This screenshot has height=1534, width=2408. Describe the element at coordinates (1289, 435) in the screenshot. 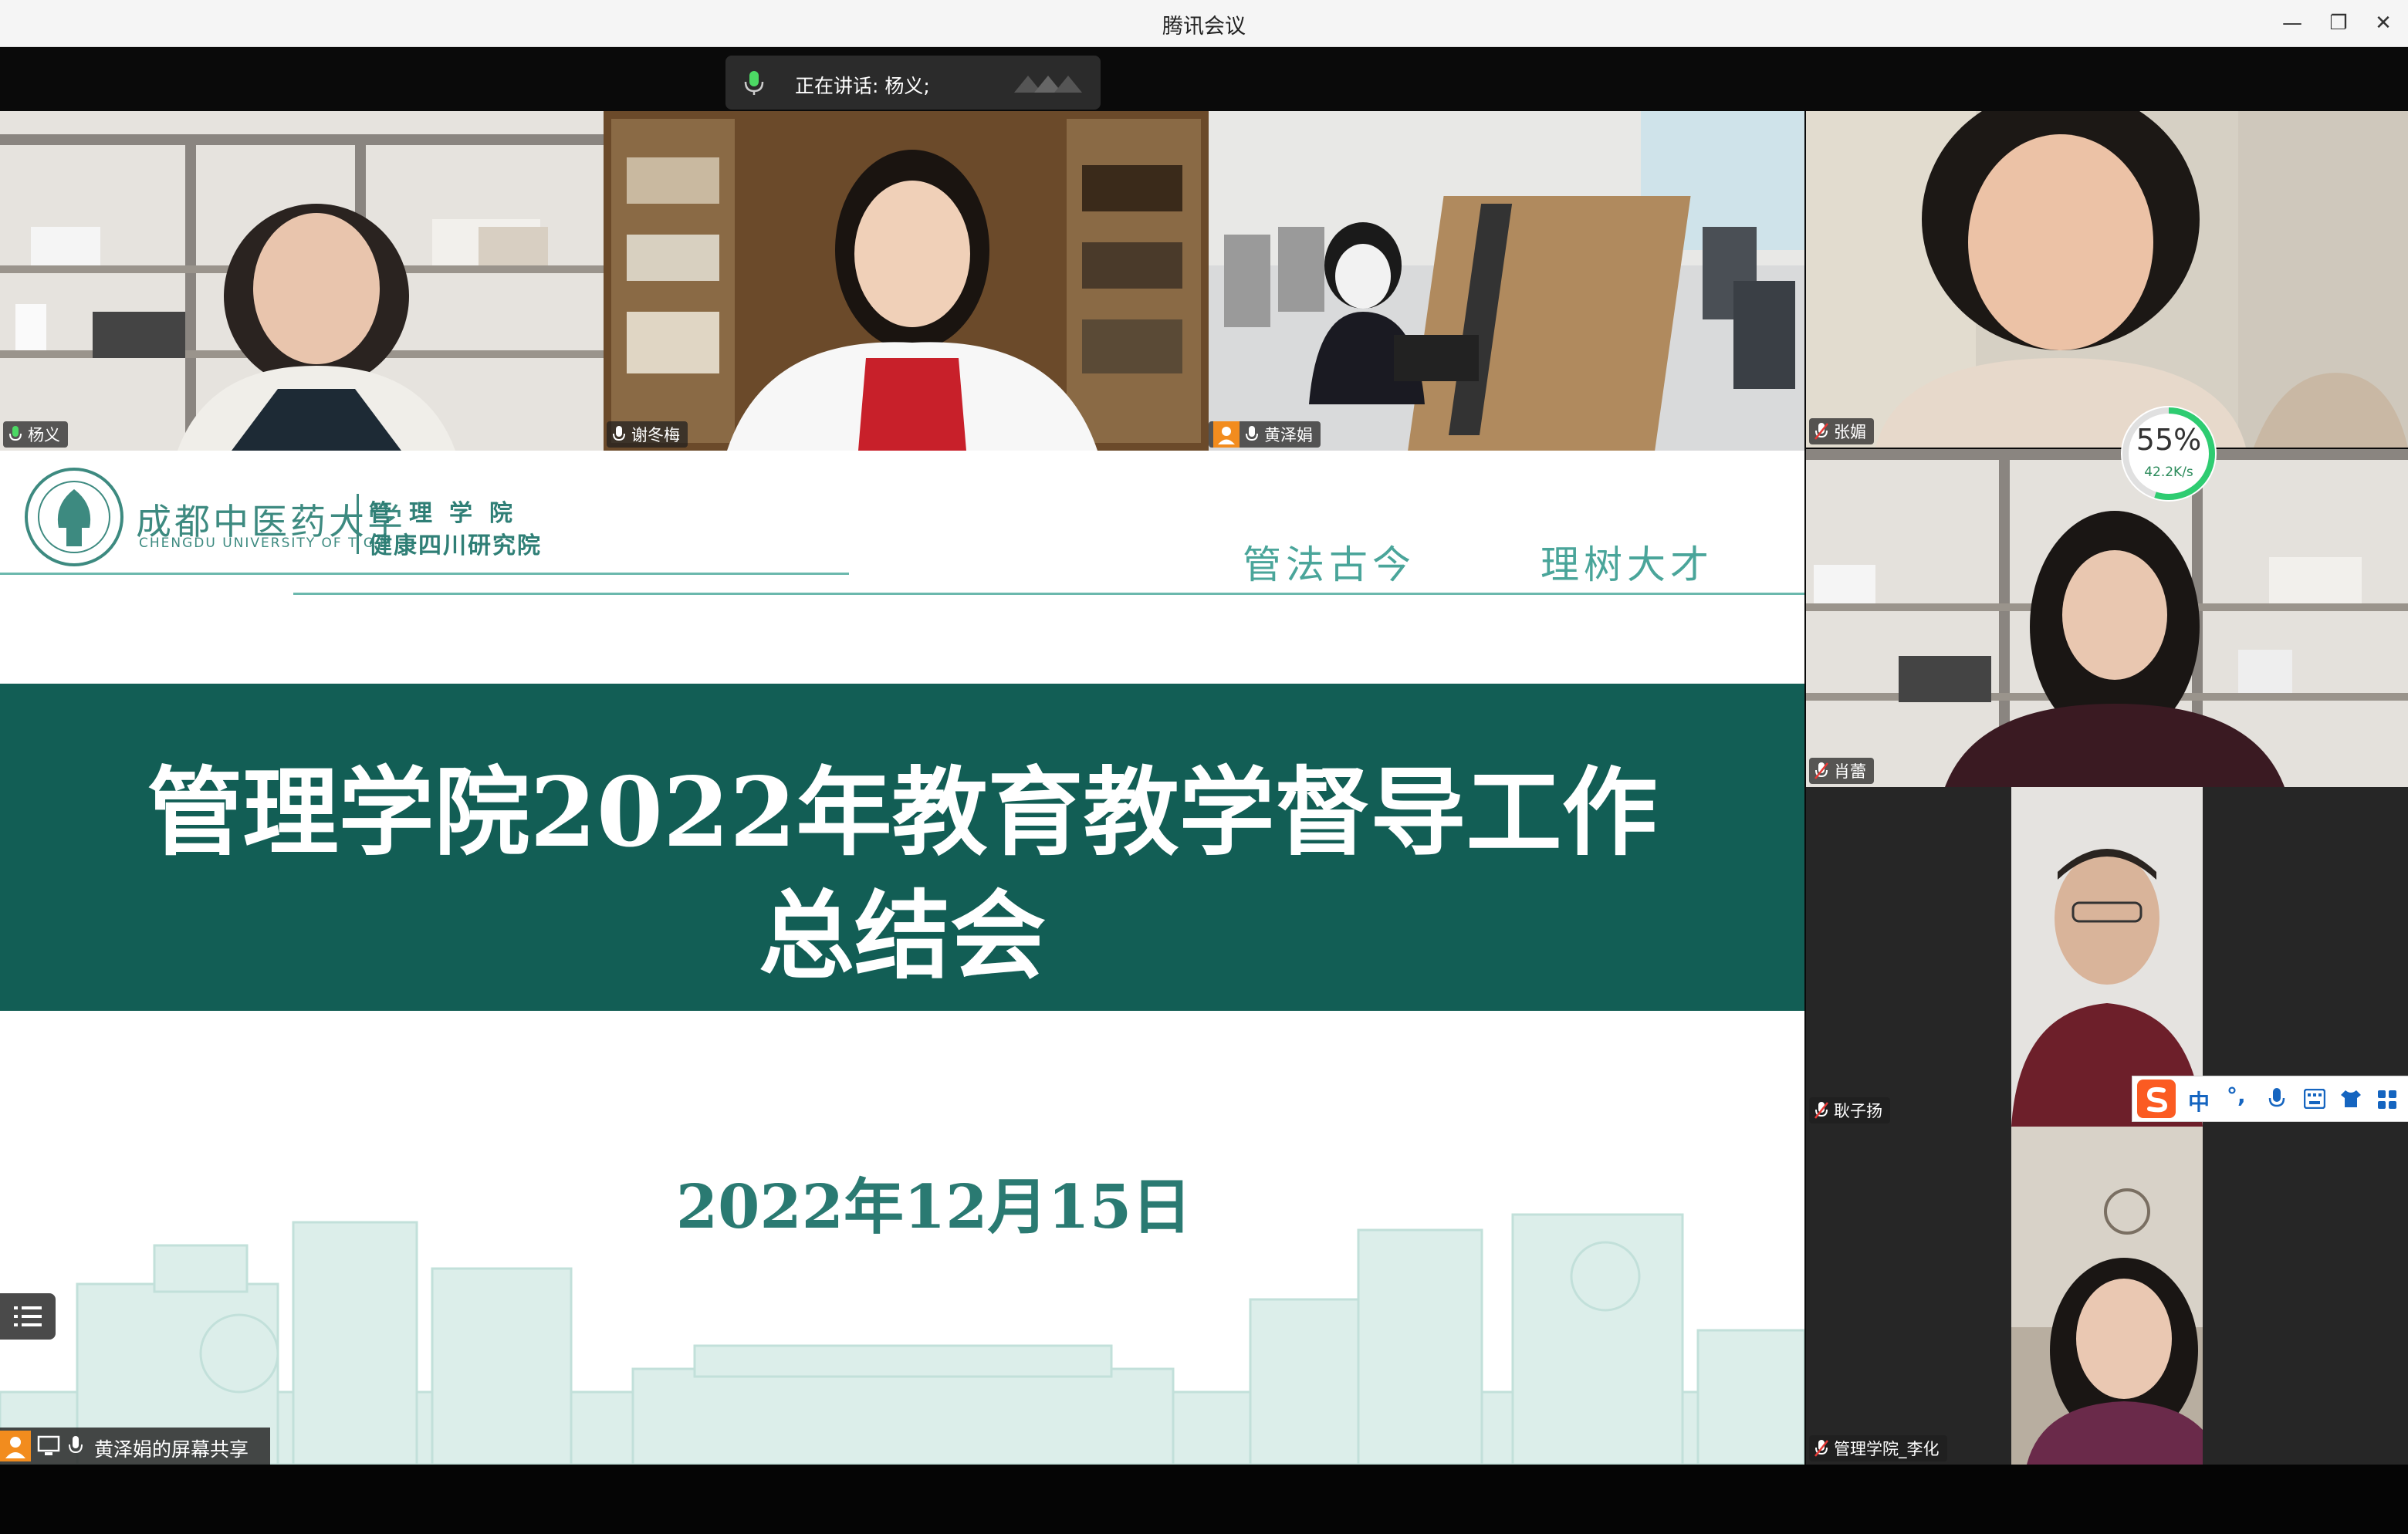

I see `participant-name: 黄泽娟` at that location.